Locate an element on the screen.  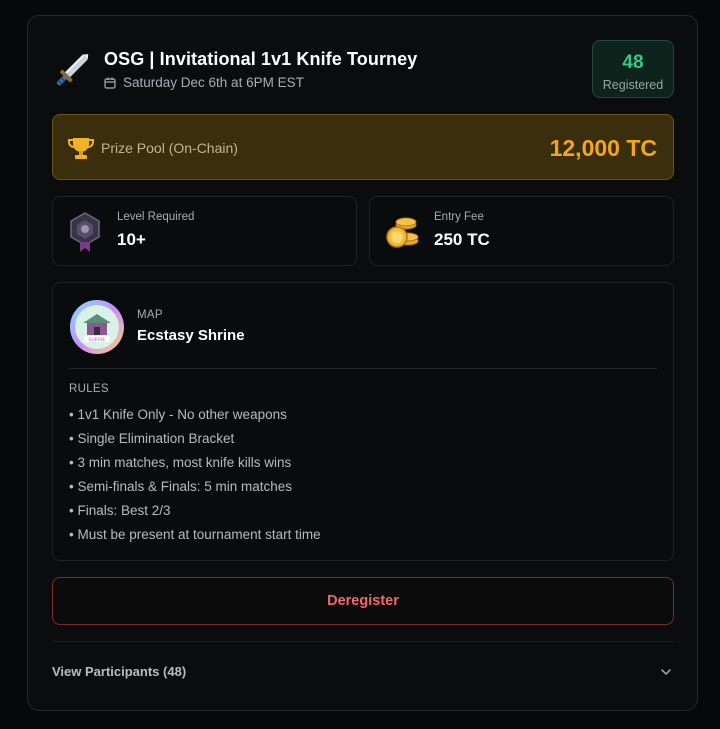
entry-fee-value: 250 TC is located at coordinates (462, 239).